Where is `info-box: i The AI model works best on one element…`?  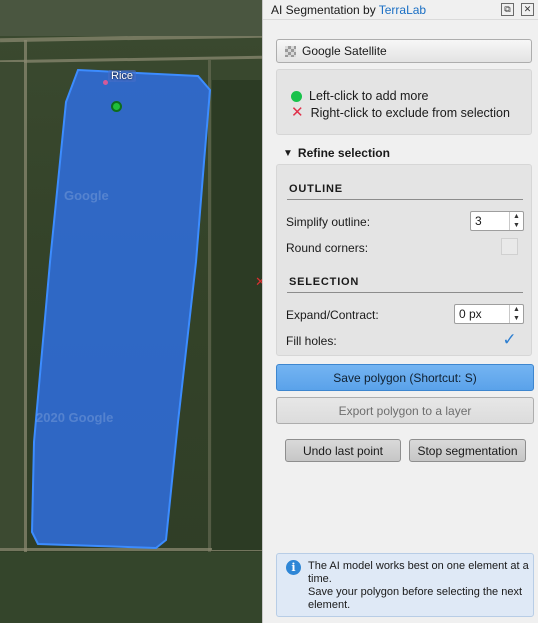 info-box: i The AI model works best on one element… is located at coordinates (405, 585).